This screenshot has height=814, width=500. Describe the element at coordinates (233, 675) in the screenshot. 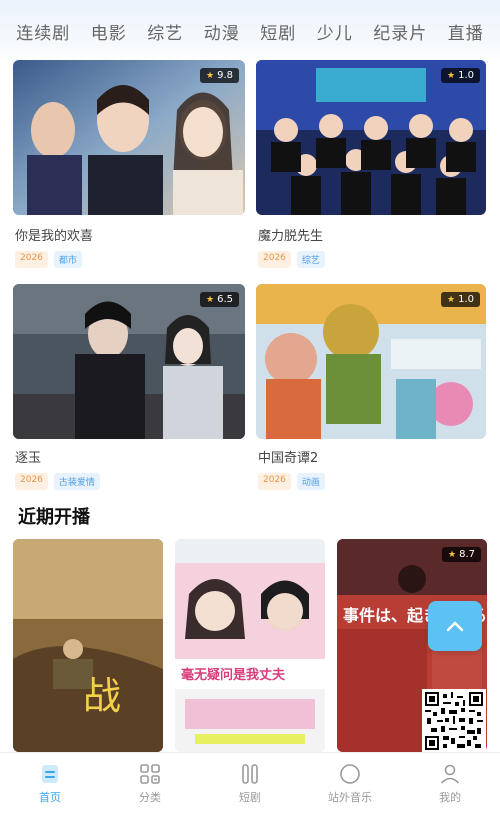

I see `poster-text: 毫无疑问是我丈夫` at that location.